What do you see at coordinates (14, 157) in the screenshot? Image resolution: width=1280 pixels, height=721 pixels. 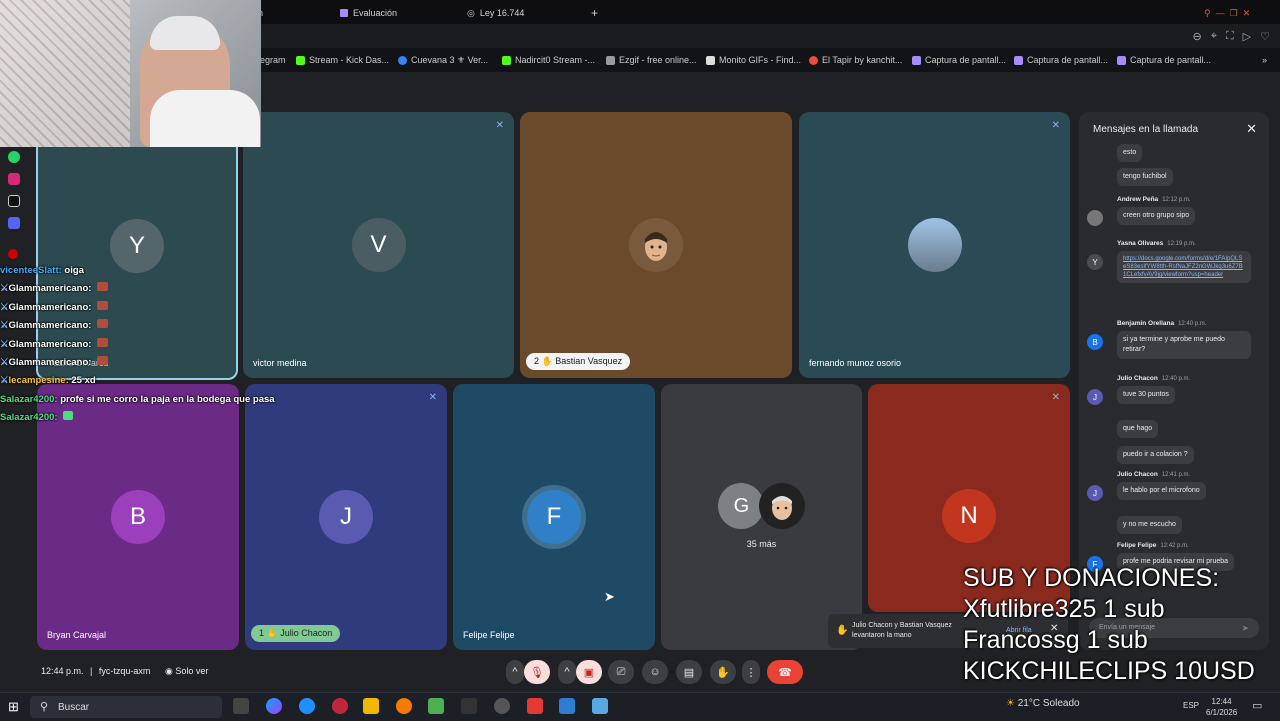 I see `whatsapp-icon` at bounding box center [14, 157].